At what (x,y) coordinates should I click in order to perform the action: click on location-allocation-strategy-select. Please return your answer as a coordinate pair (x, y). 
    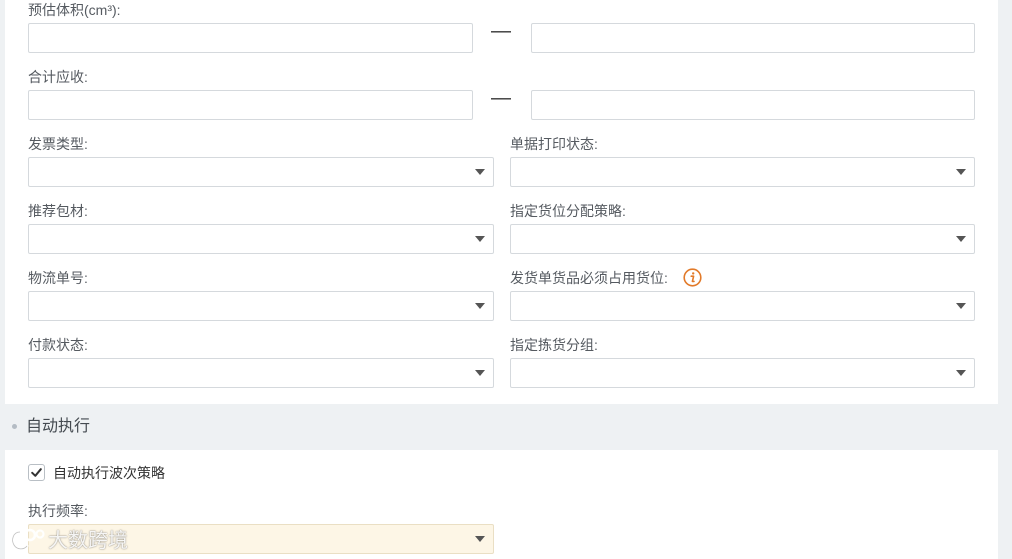
    Looking at the image, I should click on (742, 239).